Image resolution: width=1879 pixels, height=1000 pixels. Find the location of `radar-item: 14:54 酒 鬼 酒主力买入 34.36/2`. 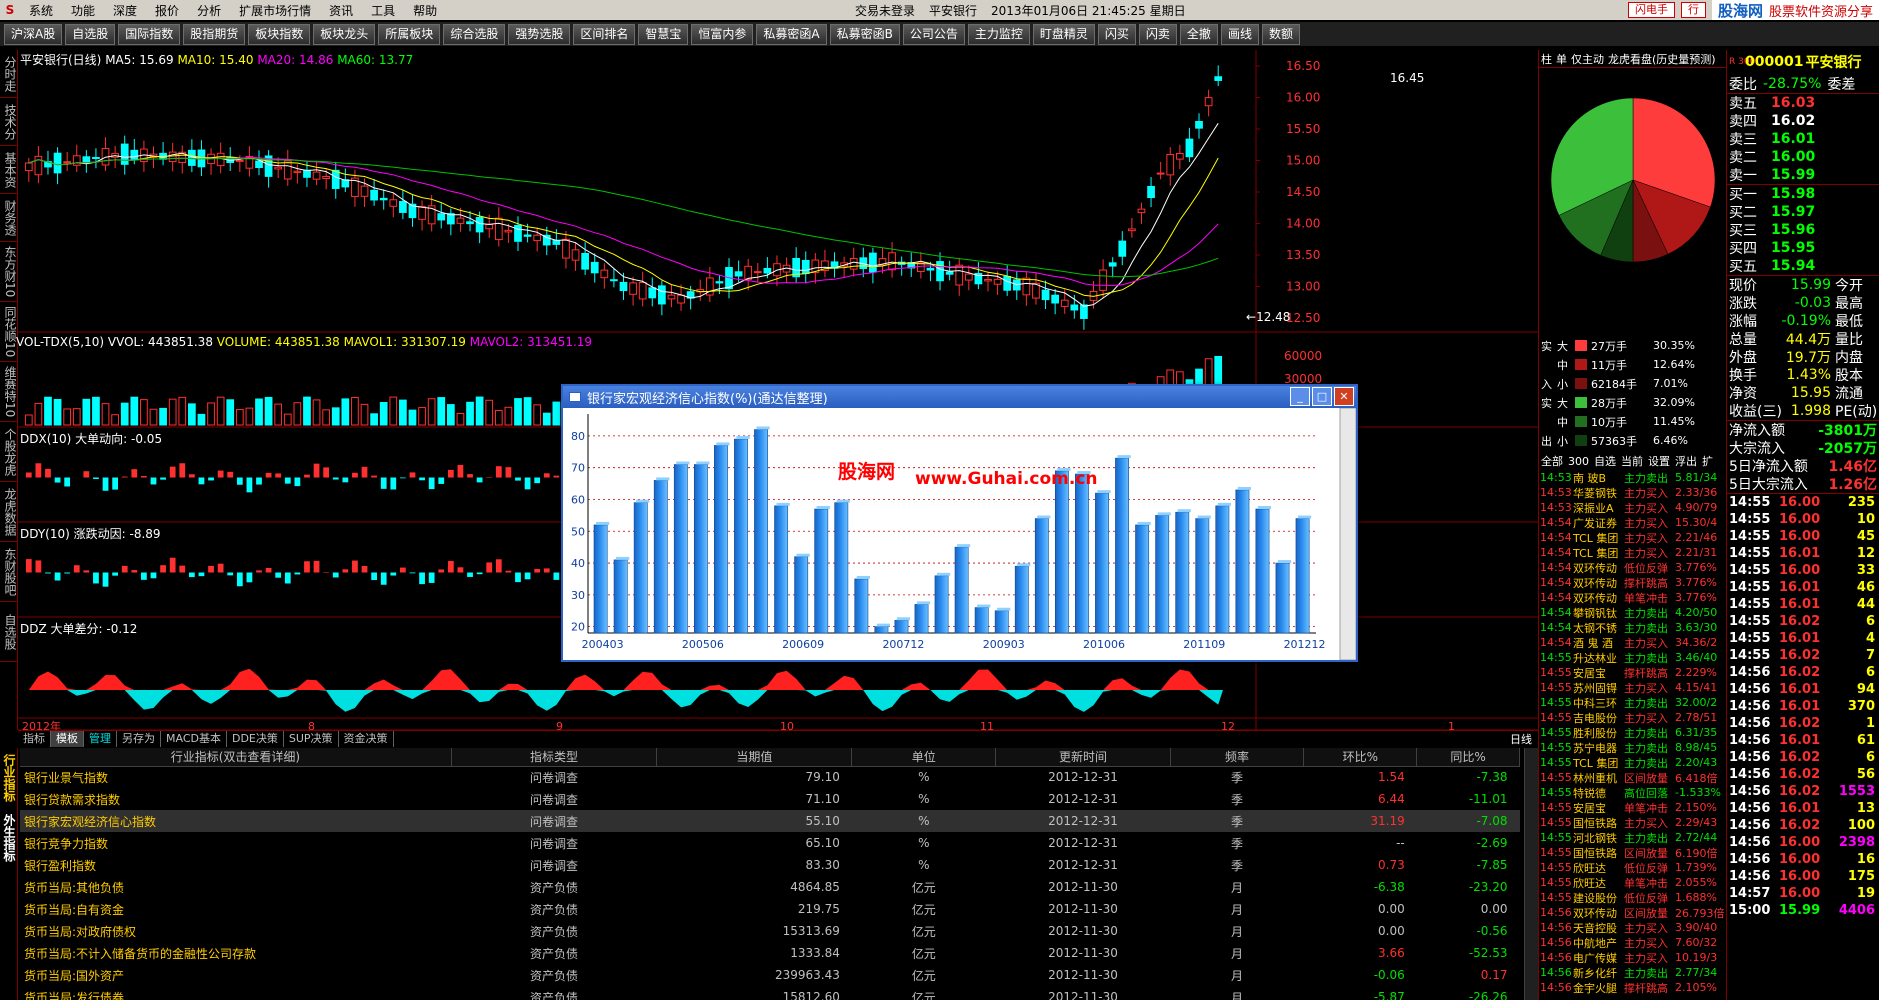

radar-item: 14:54 酒 鬼 酒主力买入 34.36/2 is located at coordinates (1633, 642).